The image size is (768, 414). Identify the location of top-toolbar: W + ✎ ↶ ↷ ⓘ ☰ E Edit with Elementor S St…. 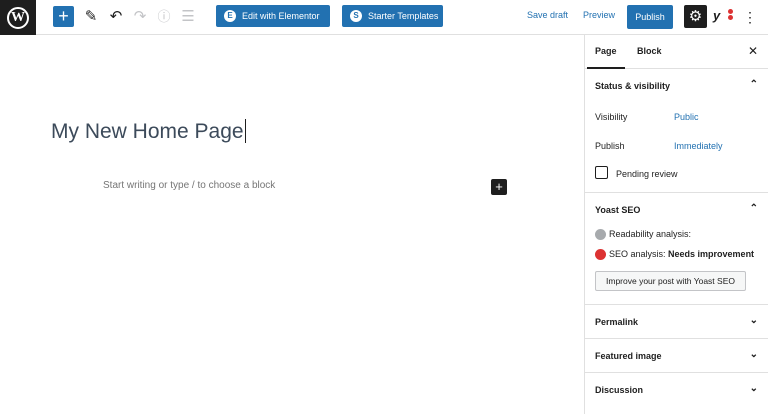
(384, 17).